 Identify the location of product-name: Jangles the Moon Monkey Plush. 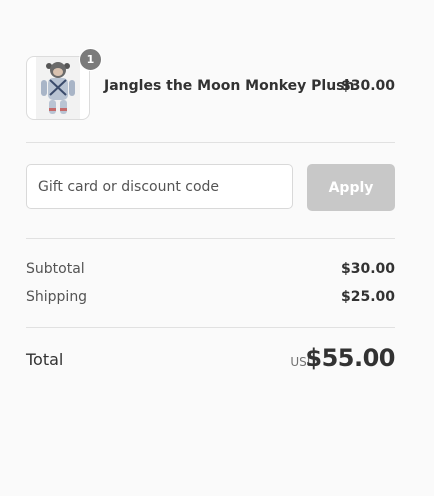
(229, 86).